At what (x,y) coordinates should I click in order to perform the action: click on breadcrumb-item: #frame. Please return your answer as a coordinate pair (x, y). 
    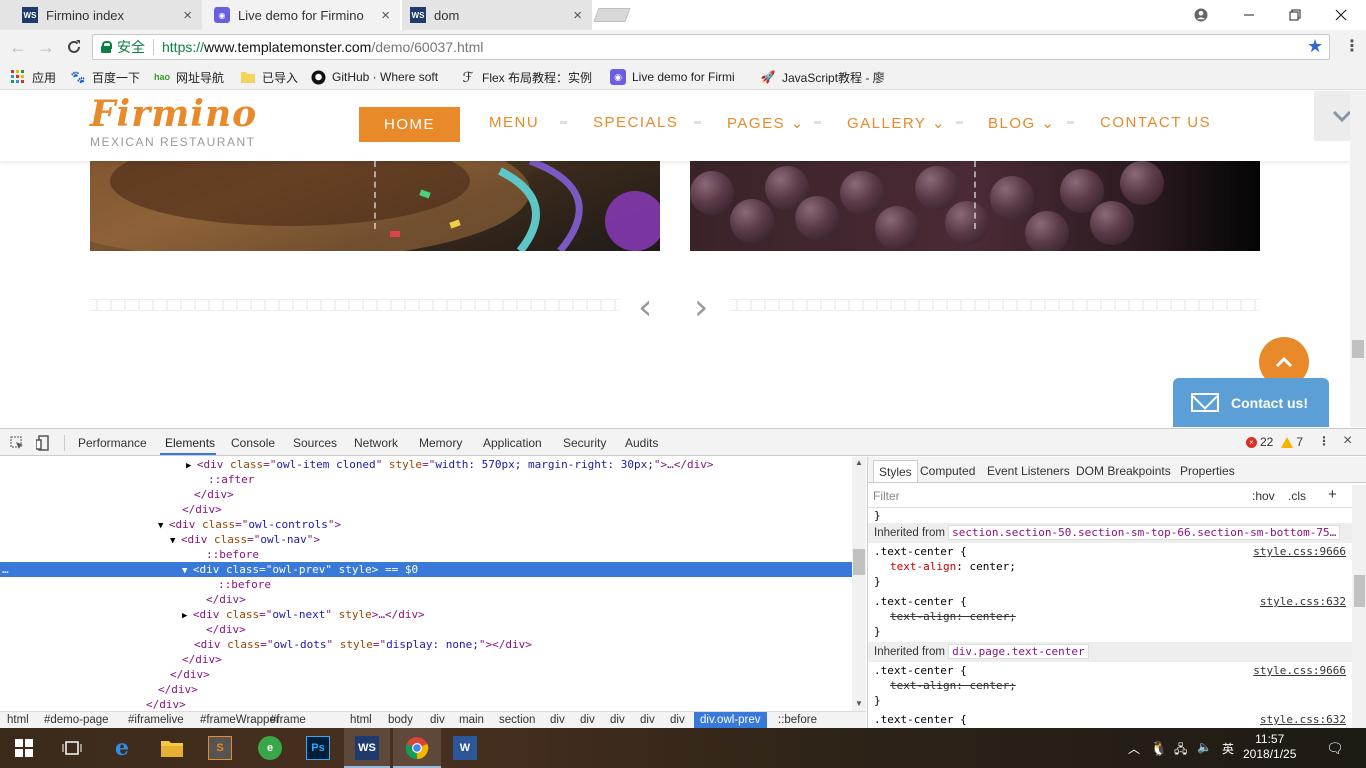
    Looking at the image, I should click on (288, 720).